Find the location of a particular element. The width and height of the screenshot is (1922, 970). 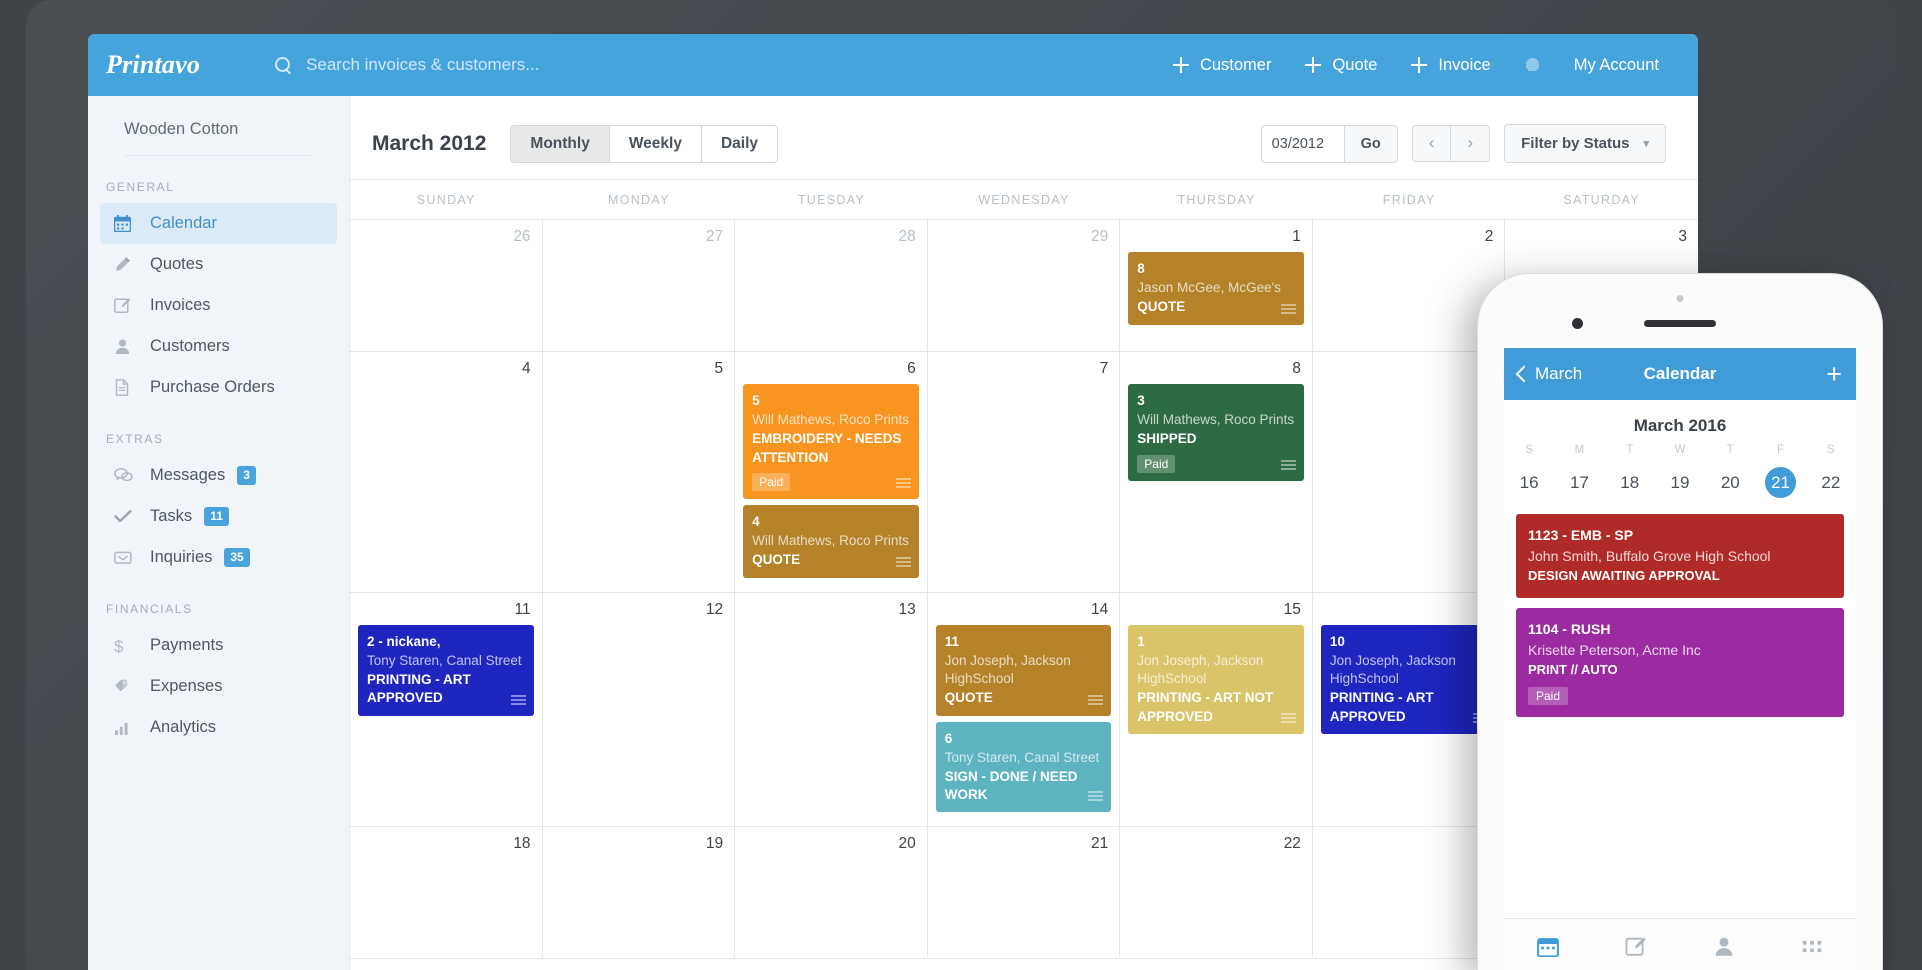

phone-month-label: March 2016 is located at coordinates (1680, 425).